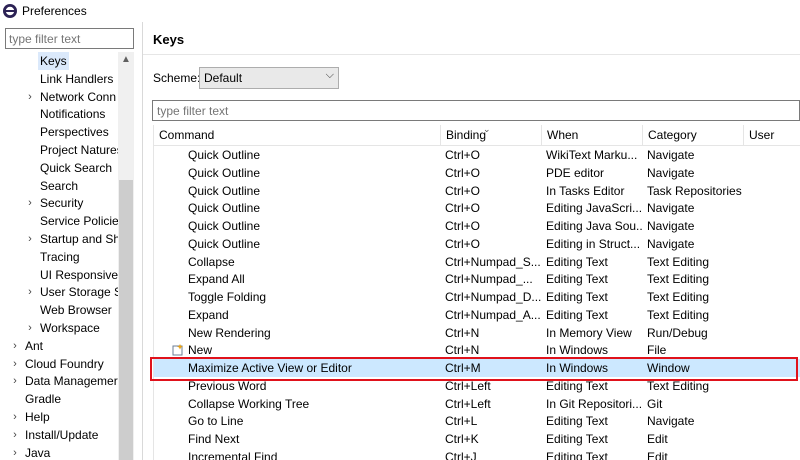 The width and height of the screenshot is (800, 460). Describe the element at coordinates (177, 350) in the screenshot. I see `new-wizard-icon` at that location.